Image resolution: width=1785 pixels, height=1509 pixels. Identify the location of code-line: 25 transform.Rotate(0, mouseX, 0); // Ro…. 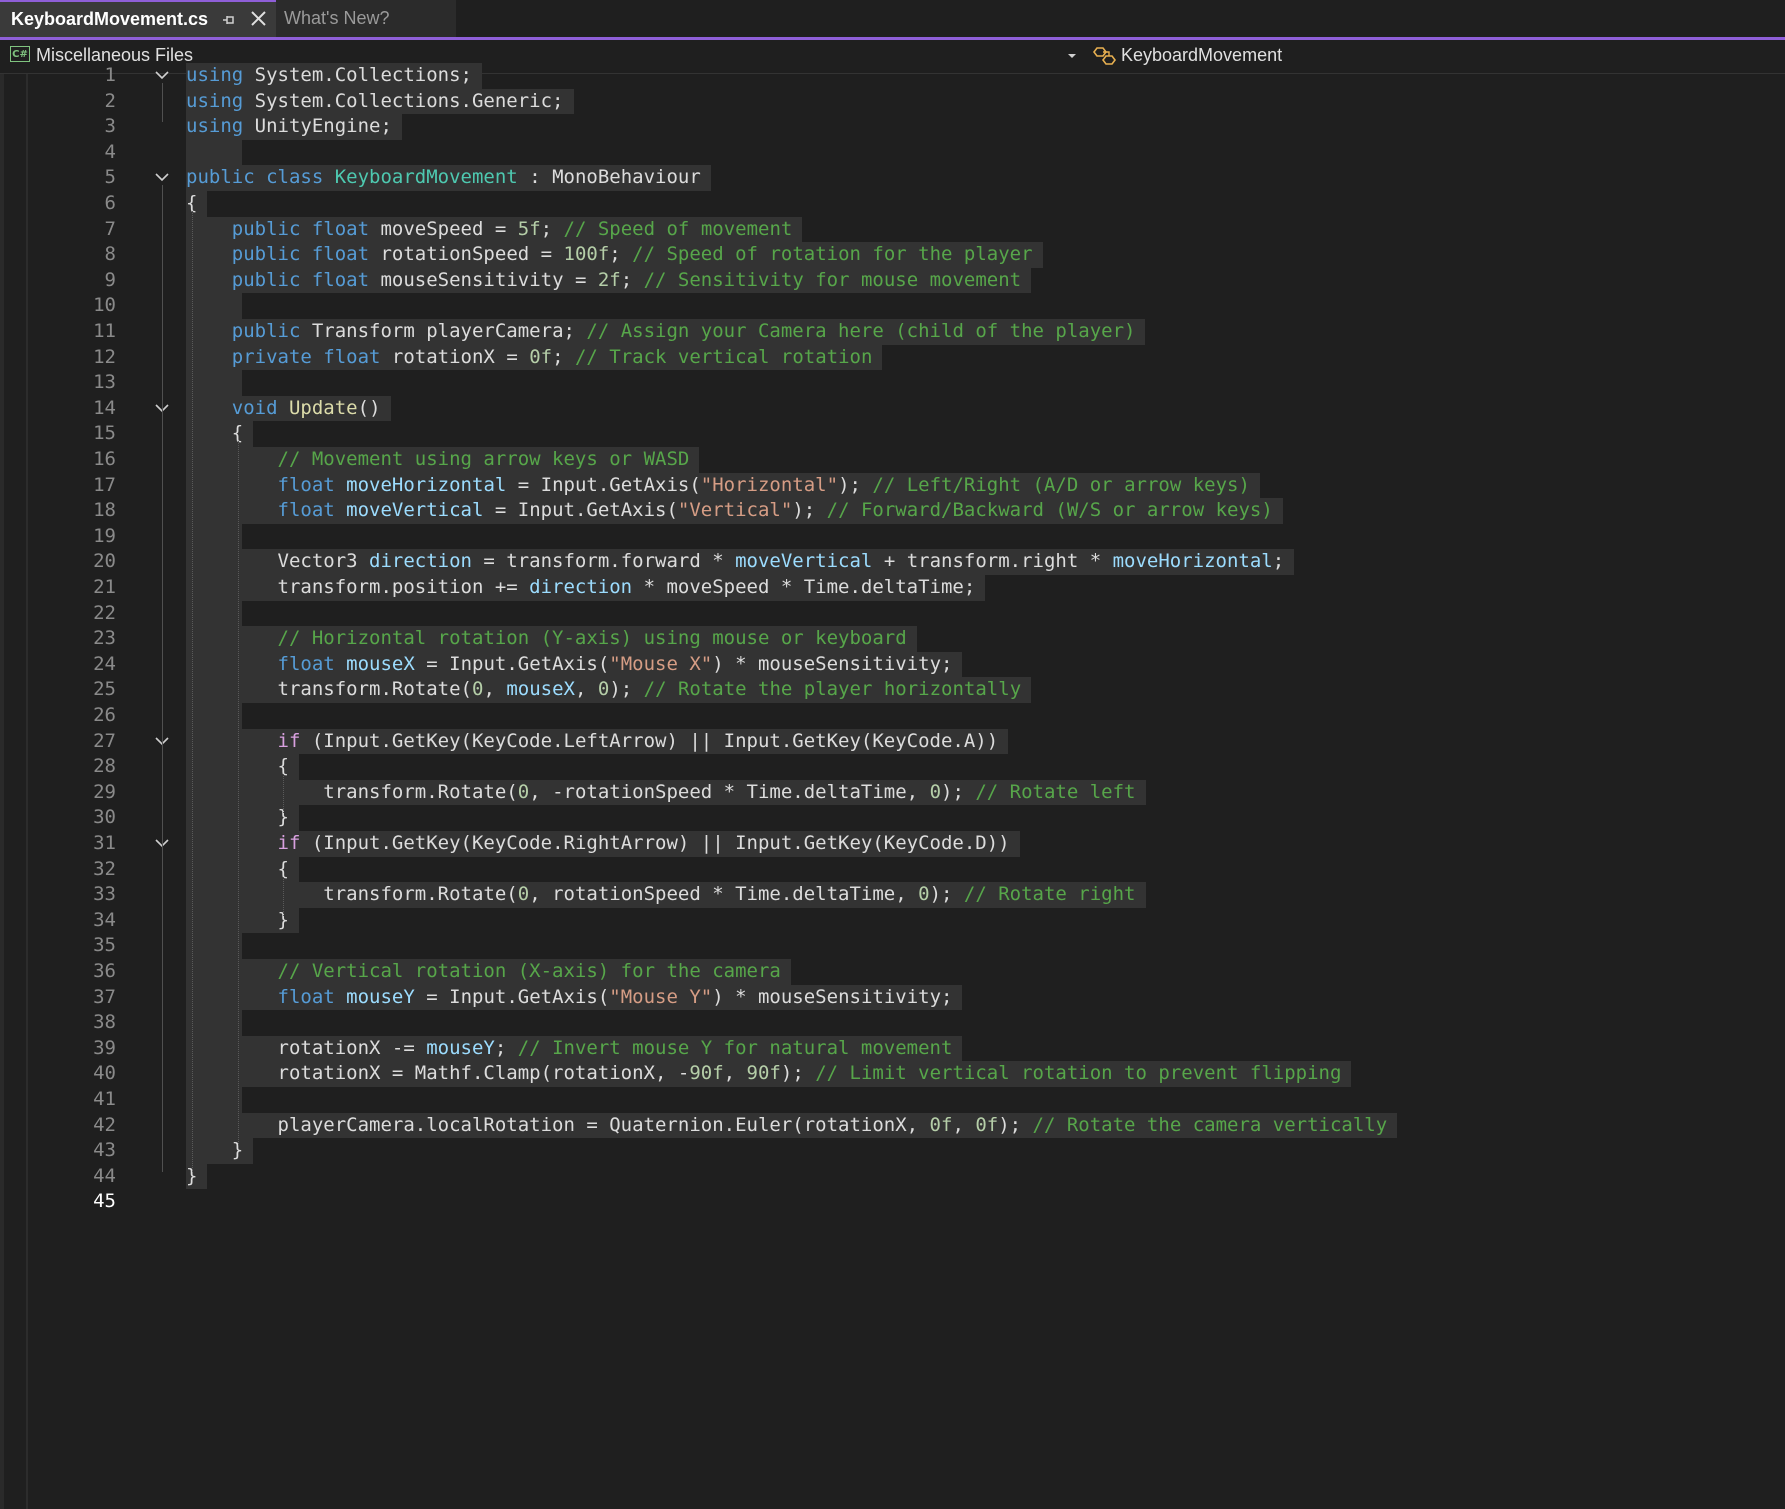
(892, 690).